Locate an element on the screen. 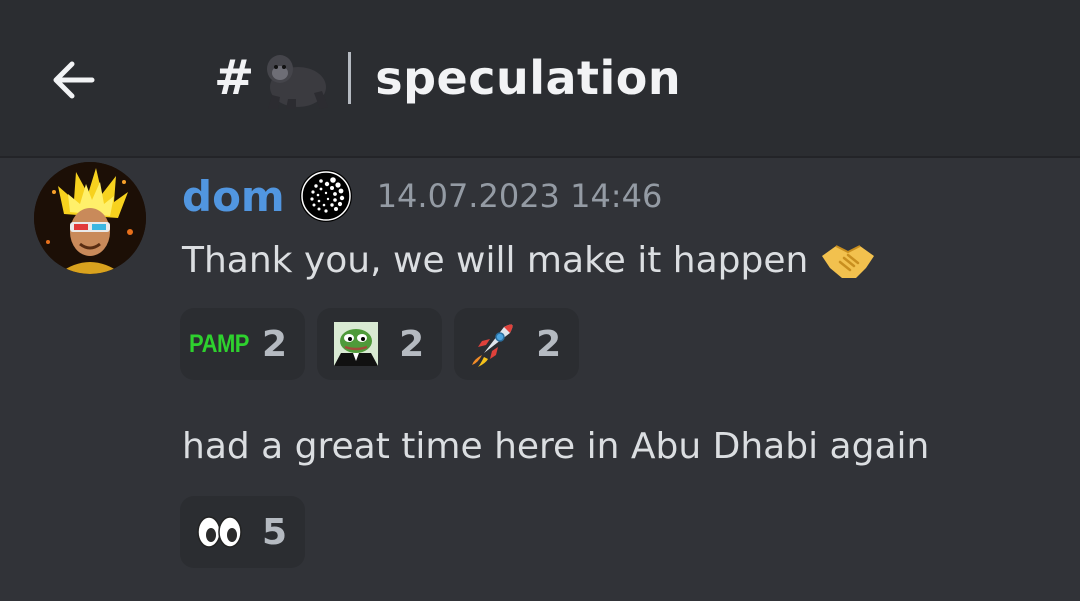  channel-hash: # is located at coordinates (234, 78).